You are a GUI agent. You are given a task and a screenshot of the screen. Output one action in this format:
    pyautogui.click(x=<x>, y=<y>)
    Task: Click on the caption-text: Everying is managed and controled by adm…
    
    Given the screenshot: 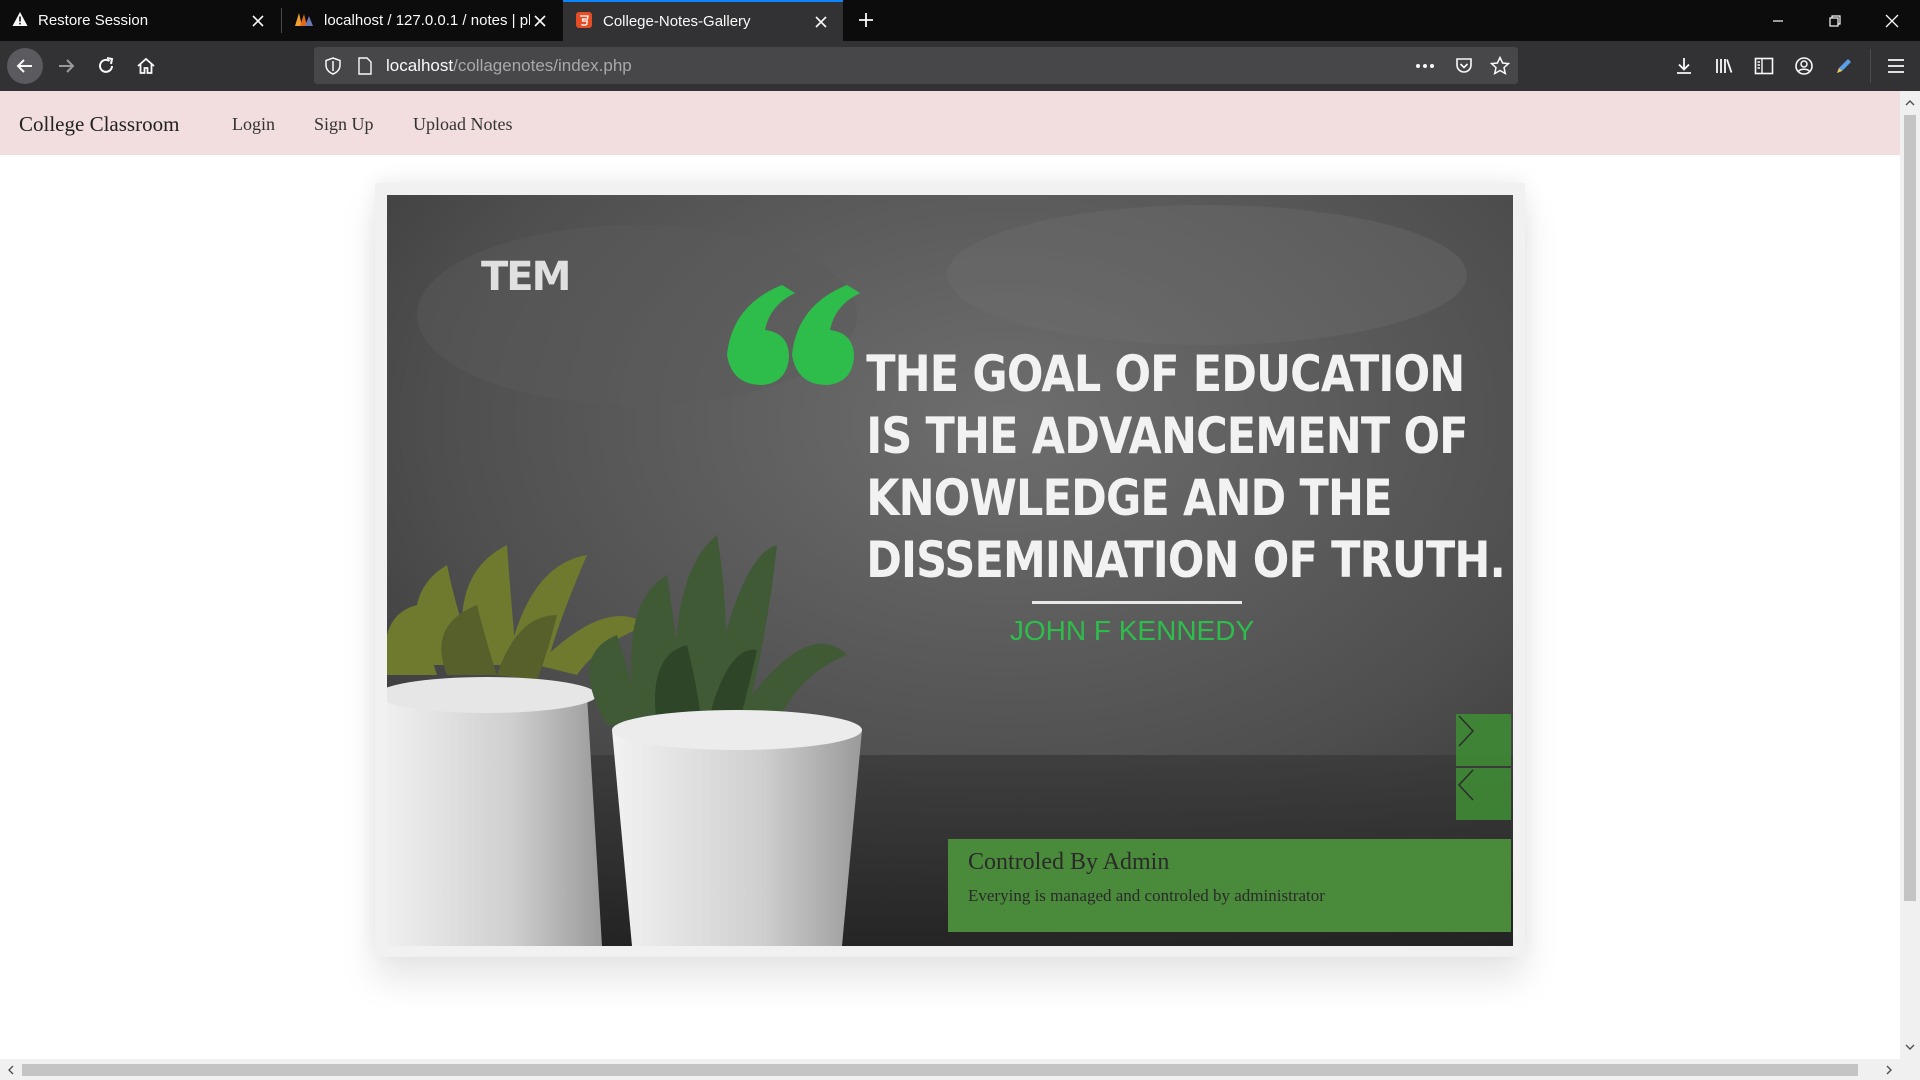 What is the action you would take?
    pyautogui.click(x=1146, y=895)
    